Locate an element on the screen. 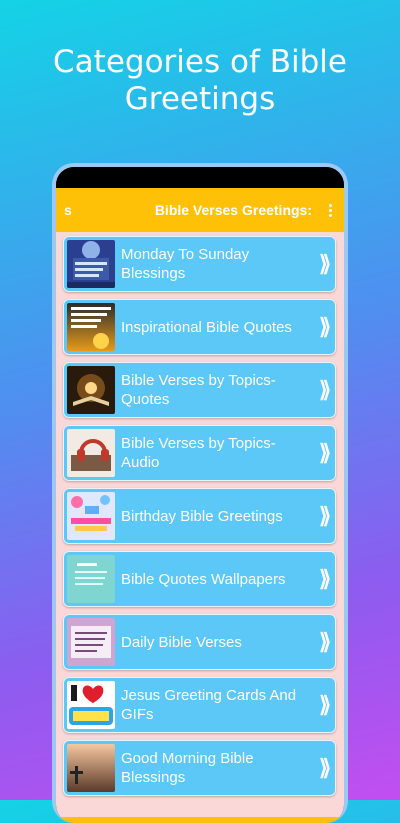 The width and height of the screenshot is (400, 823). good-morning-thumbnail is located at coordinates (91, 768).